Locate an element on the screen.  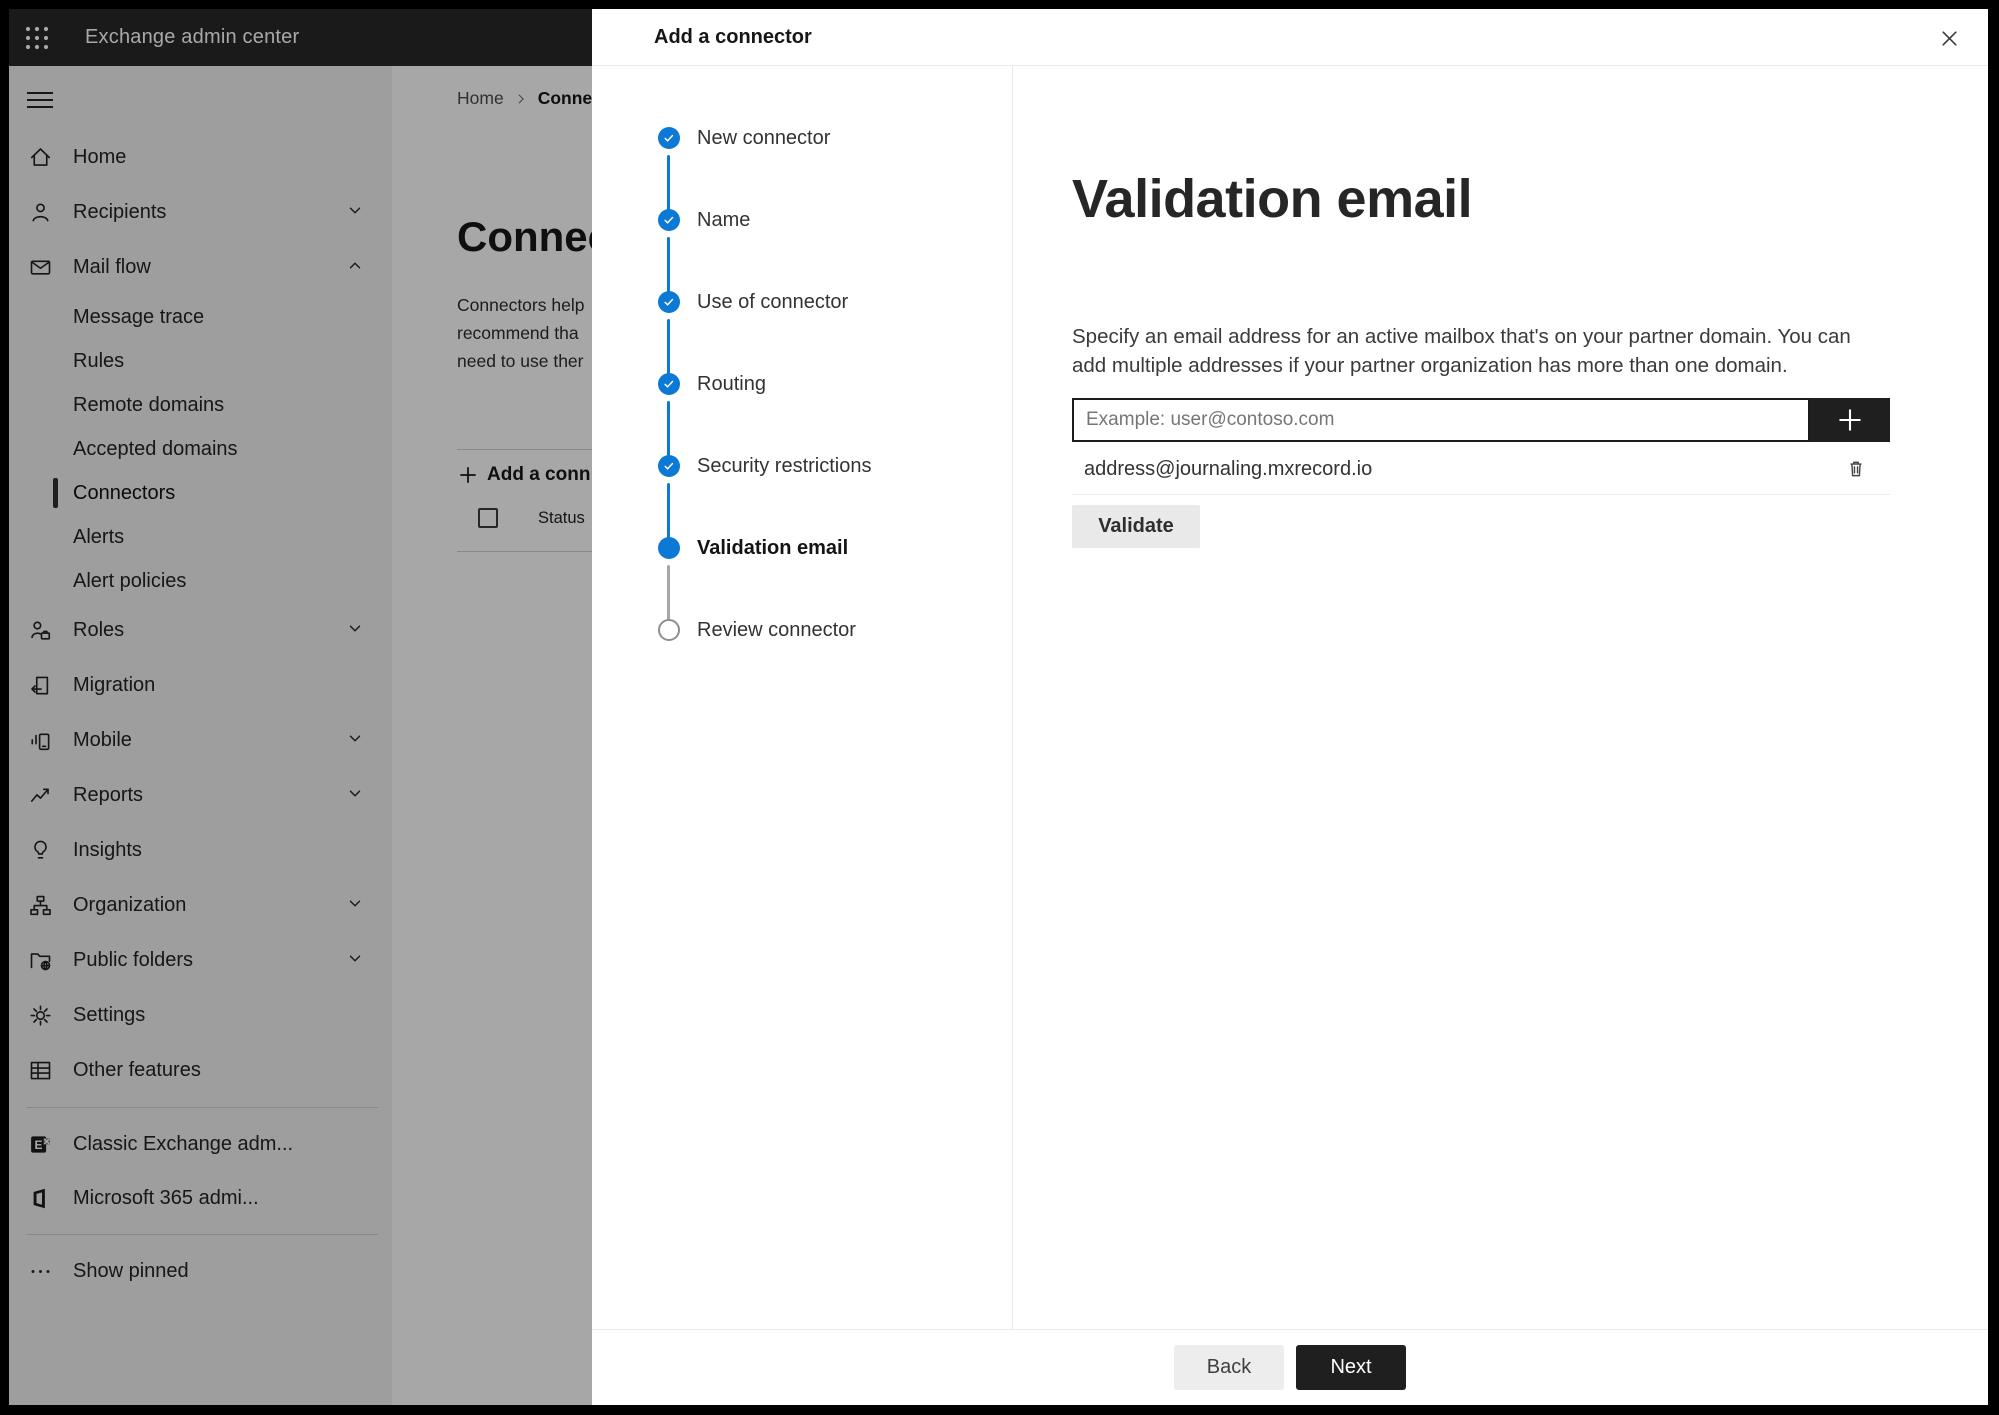
step-heading: Validation email is located at coordinates (1272, 199).